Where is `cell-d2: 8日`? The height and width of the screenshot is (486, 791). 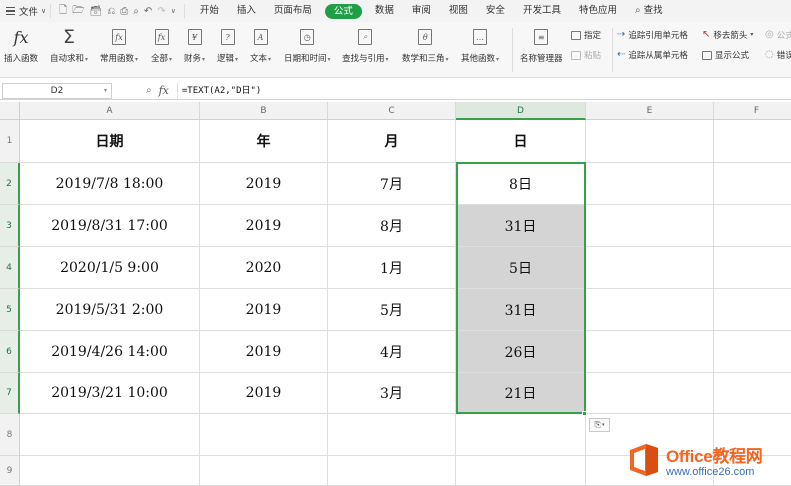 cell-d2: 8日 is located at coordinates (521, 184).